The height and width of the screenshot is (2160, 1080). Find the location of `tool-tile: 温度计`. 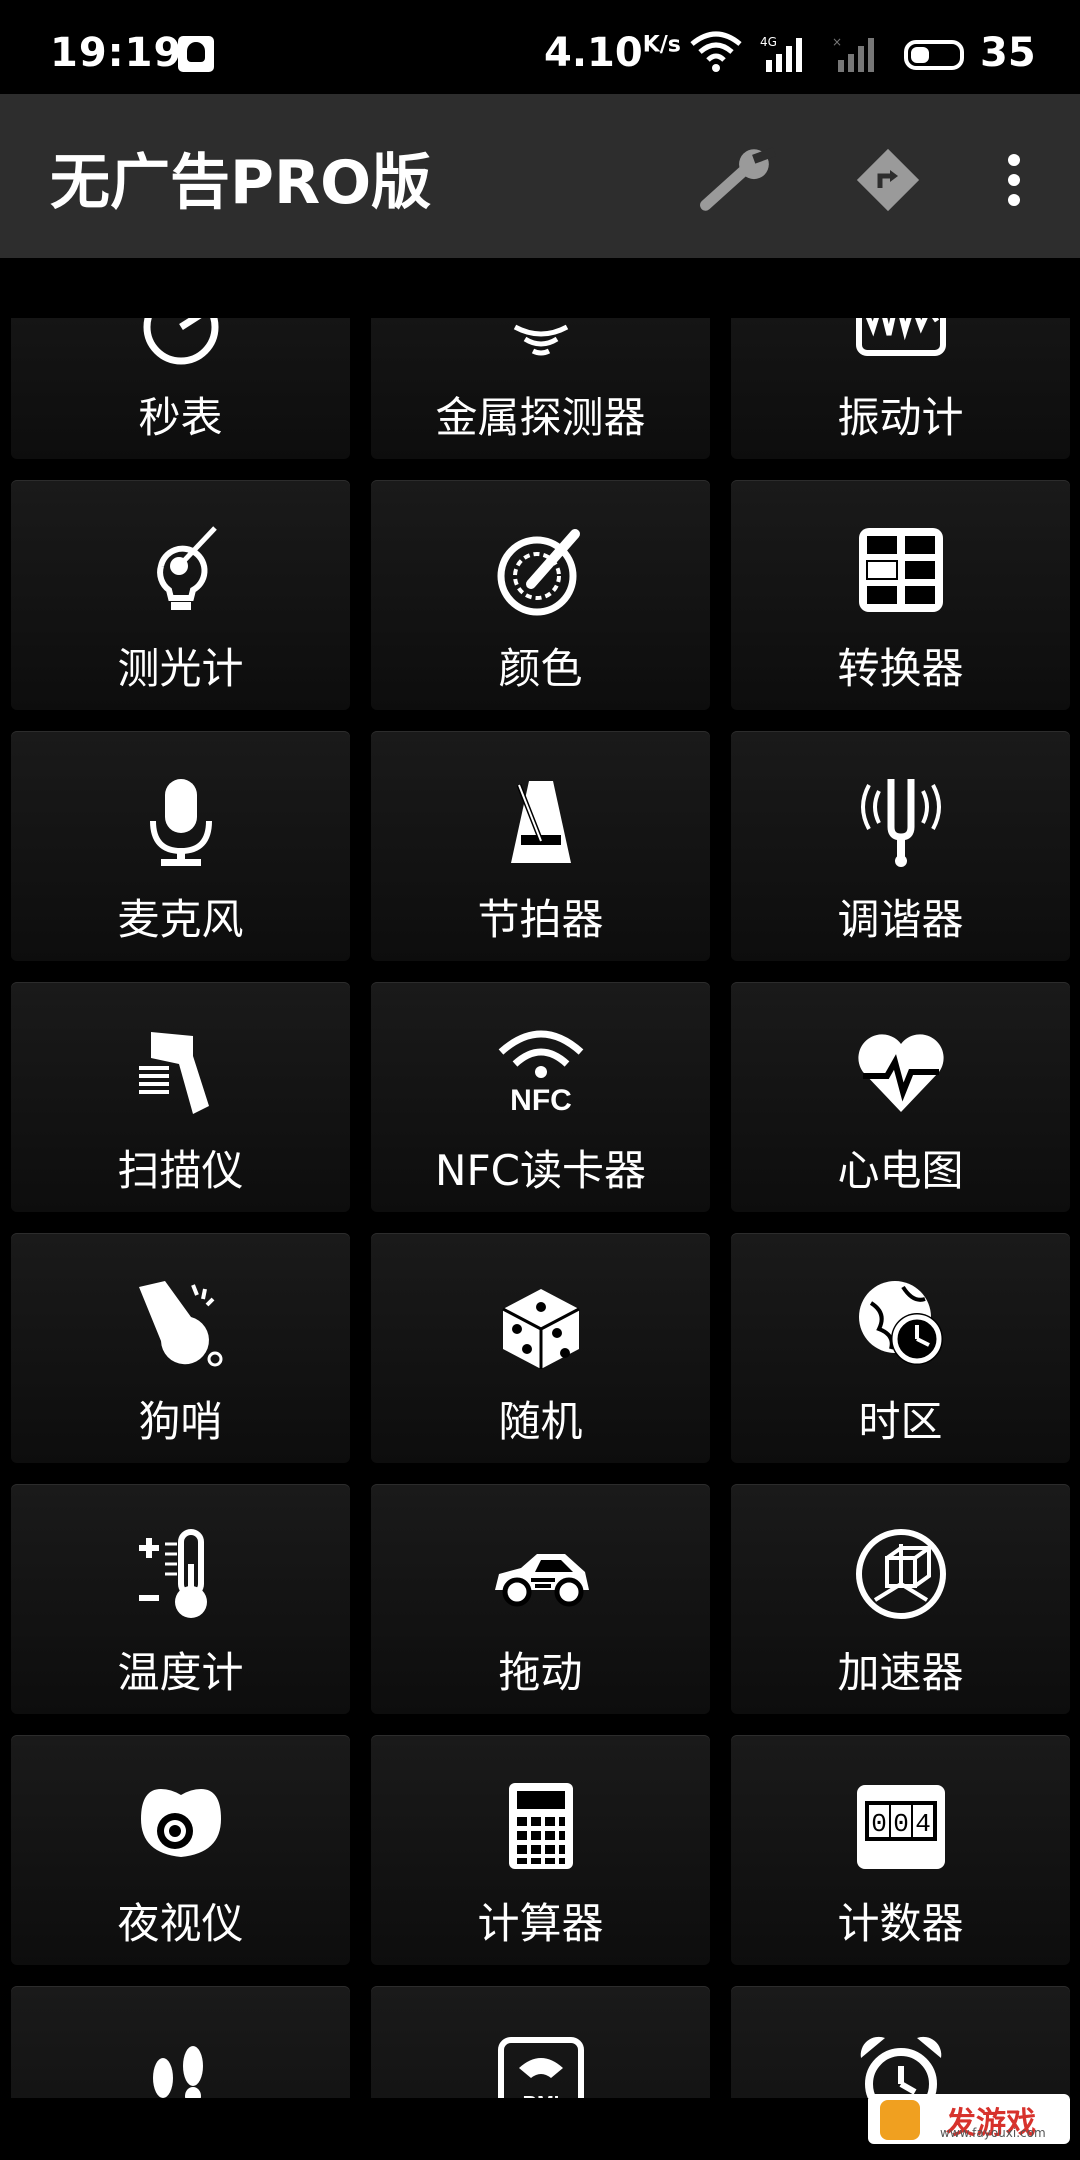

tool-tile: 温度计 is located at coordinates (180, 1599).